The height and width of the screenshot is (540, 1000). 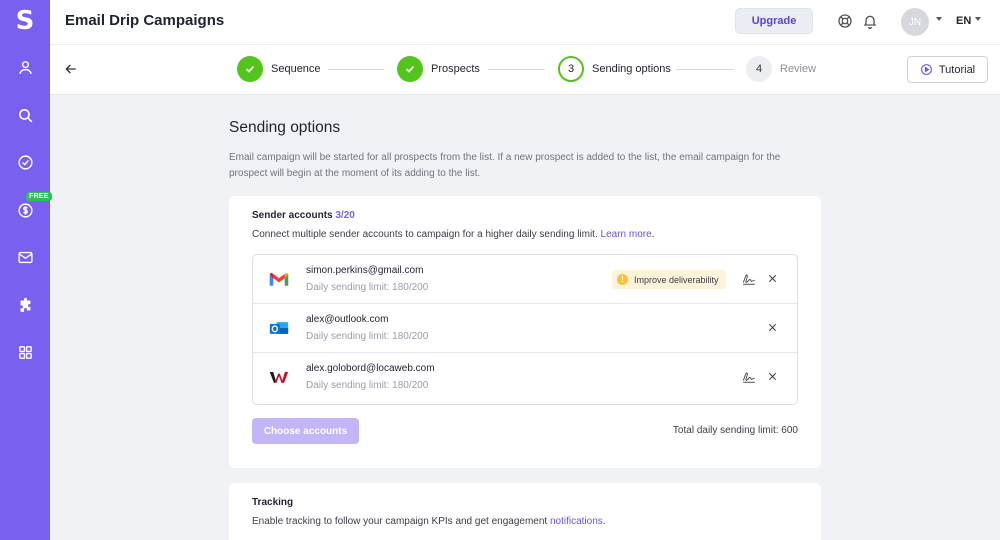 I want to click on tutorial-label: Tutorial, so click(x=957, y=69).